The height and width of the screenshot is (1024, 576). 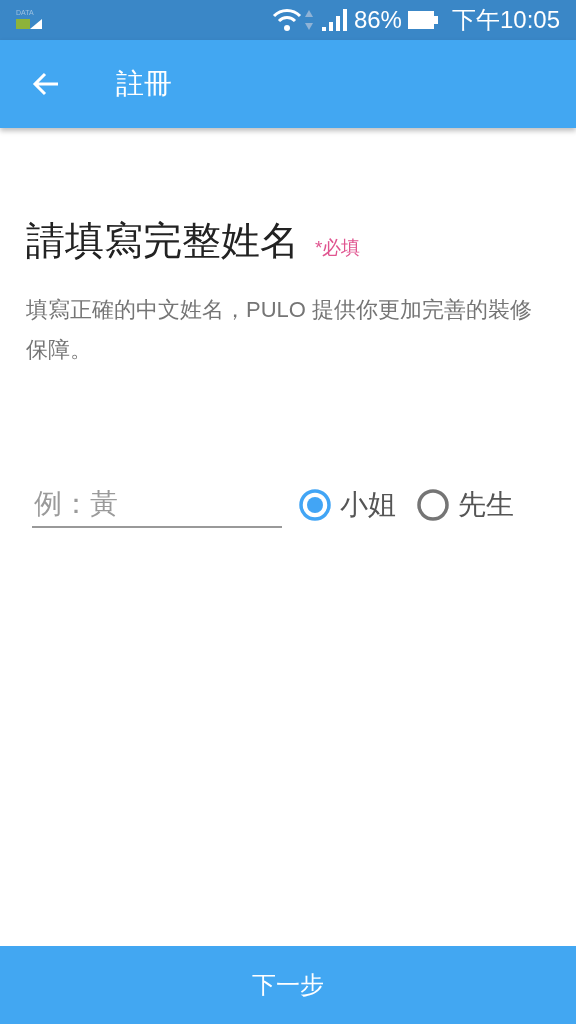 I want to click on battery-percent: 86%, so click(x=377, y=20).